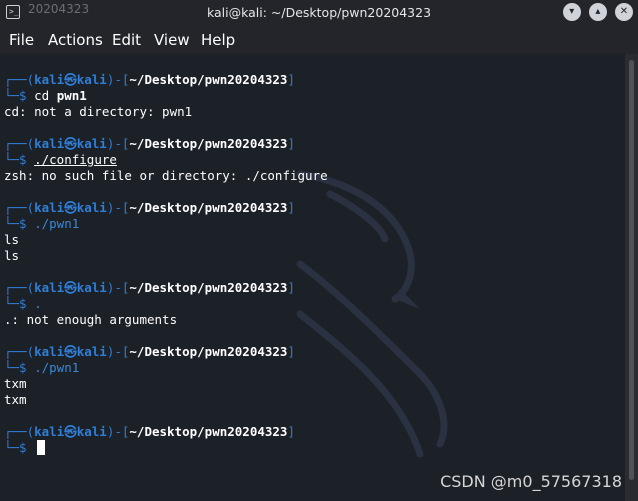  What do you see at coordinates (319, 40) in the screenshot?
I see `menu-bar: File Actions Edit View Help` at bounding box center [319, 40].